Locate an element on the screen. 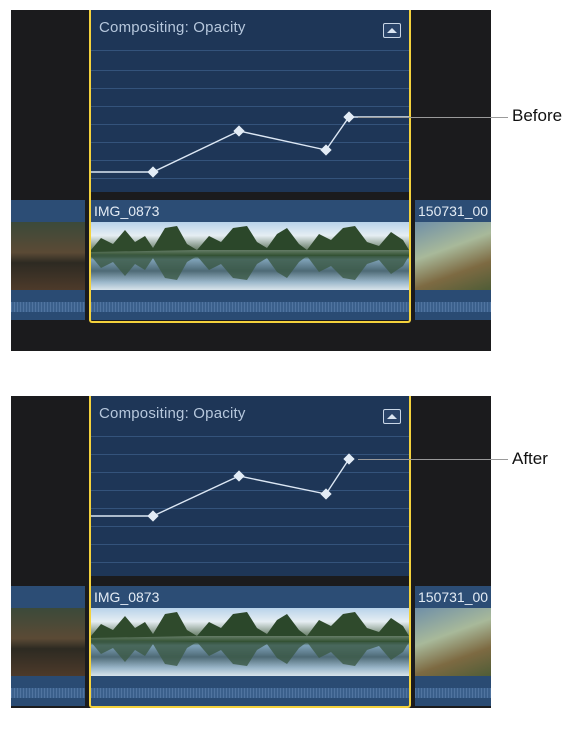  callout-line-after is located at coordinates (433, 459).